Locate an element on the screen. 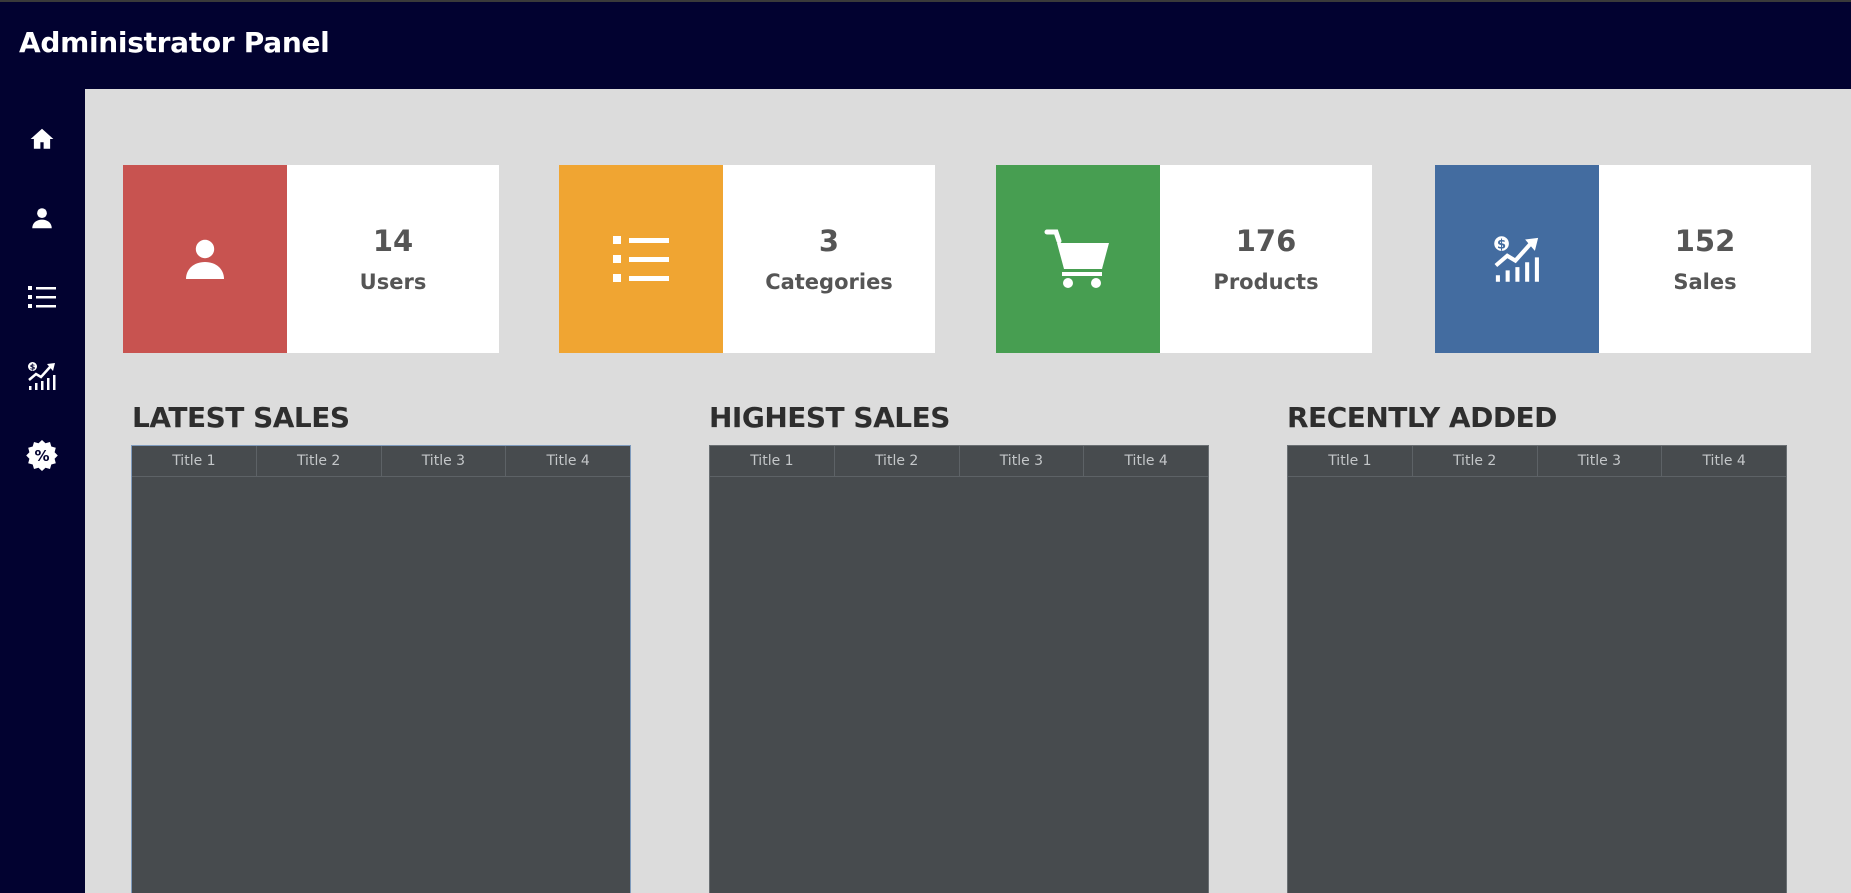 The height and width of the screenshot is (893, 1851). recently-added-table: Title 1 Title 2 Title 3 Title 4 is located at coordinates (1537, 669).